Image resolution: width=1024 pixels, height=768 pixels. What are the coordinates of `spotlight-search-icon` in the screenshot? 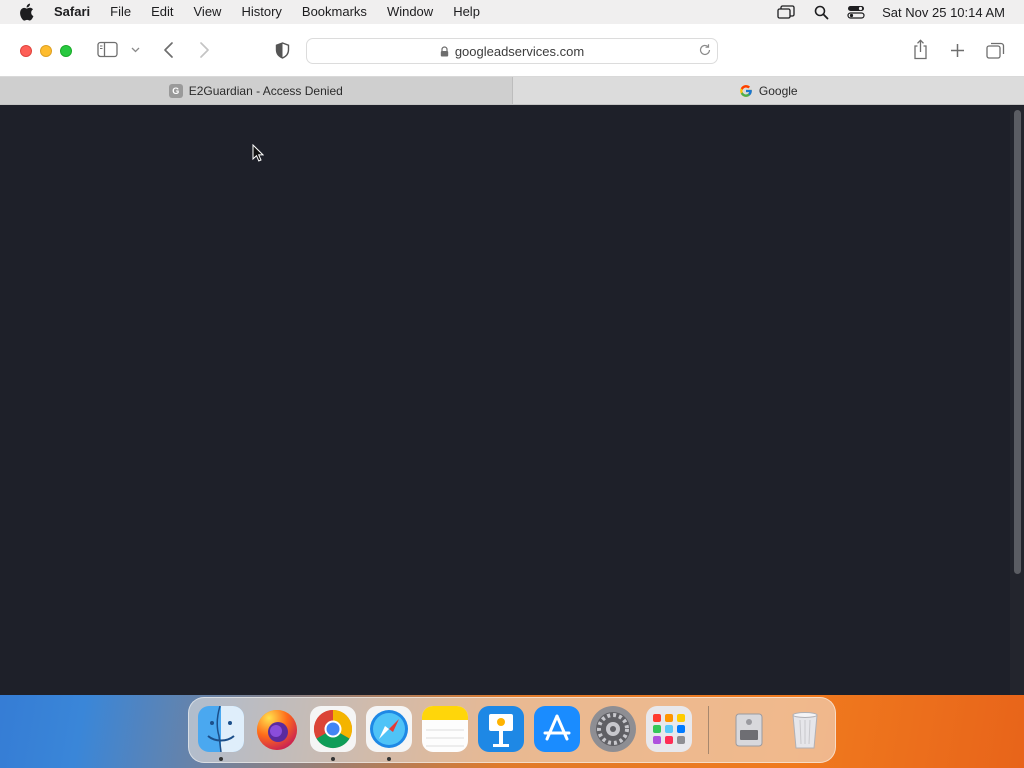 It's located at (821, 12).